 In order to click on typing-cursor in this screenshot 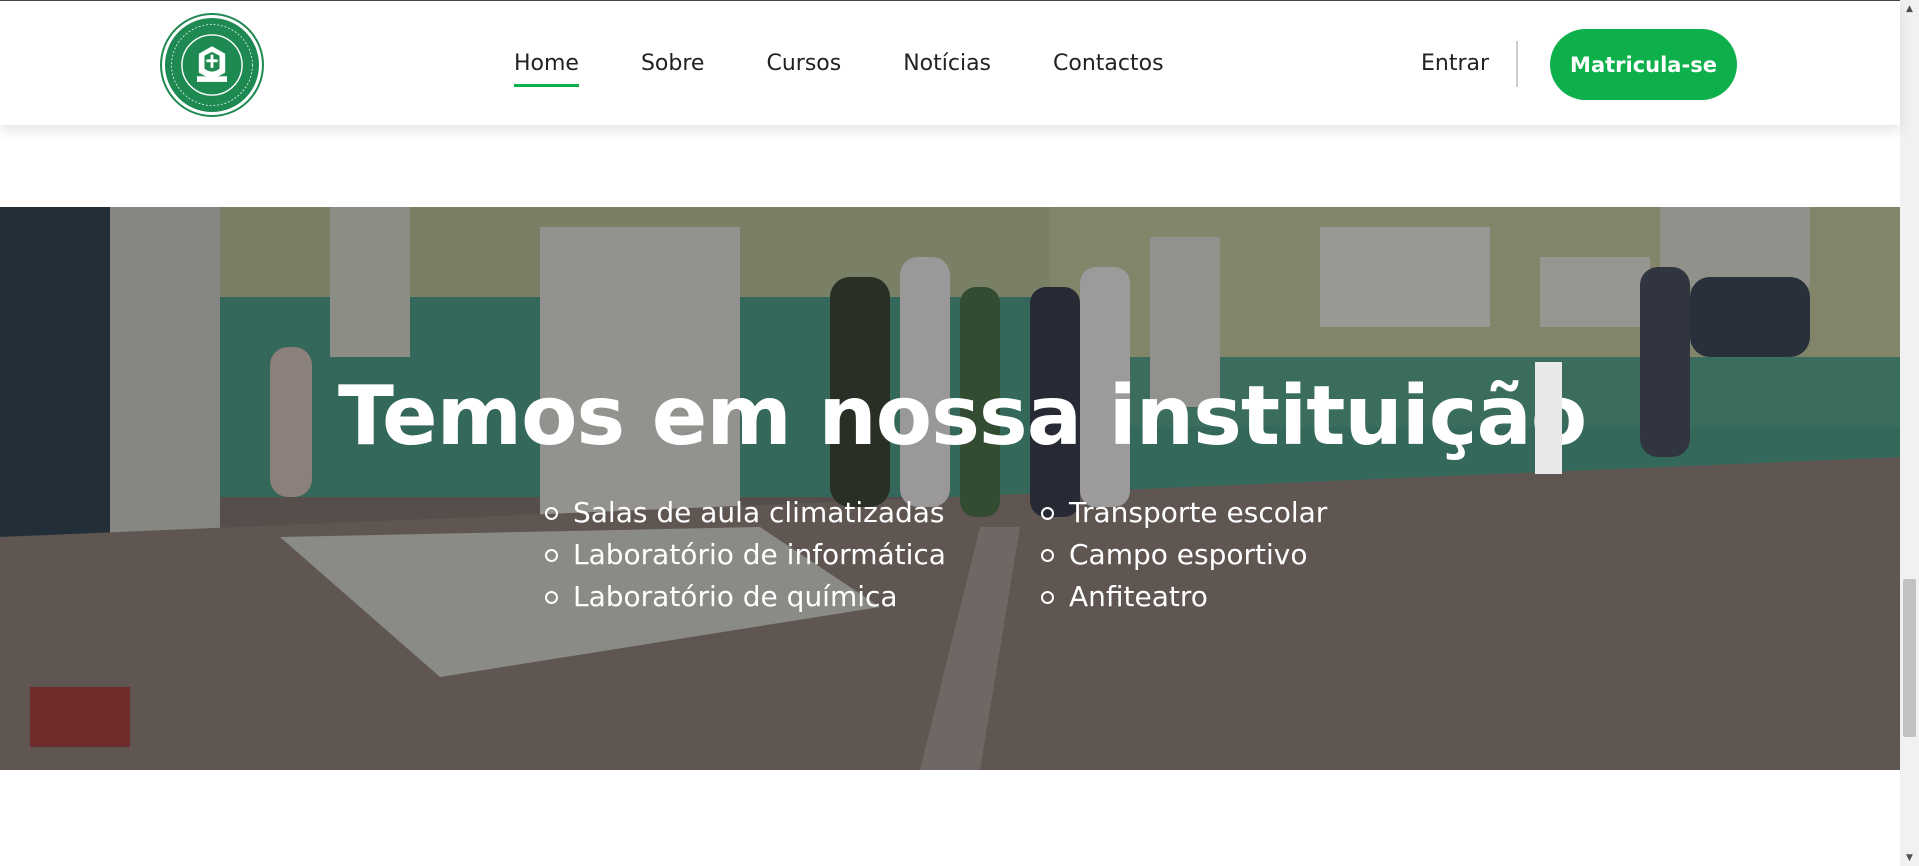, I will do `click(1548, 418)`.